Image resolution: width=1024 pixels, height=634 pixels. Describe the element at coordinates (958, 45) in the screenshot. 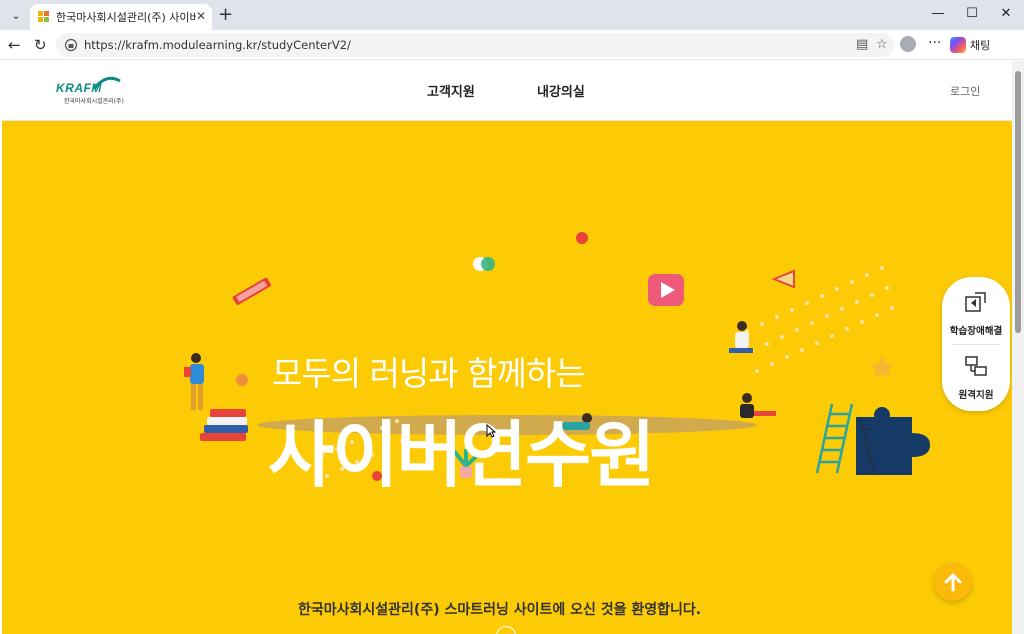

I see `copilot-icon` at that location.